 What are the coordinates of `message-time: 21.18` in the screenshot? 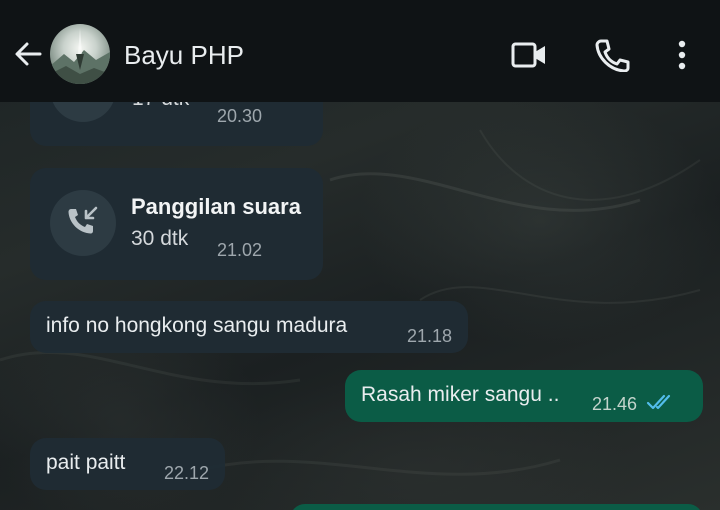 It's located at (430, 336).